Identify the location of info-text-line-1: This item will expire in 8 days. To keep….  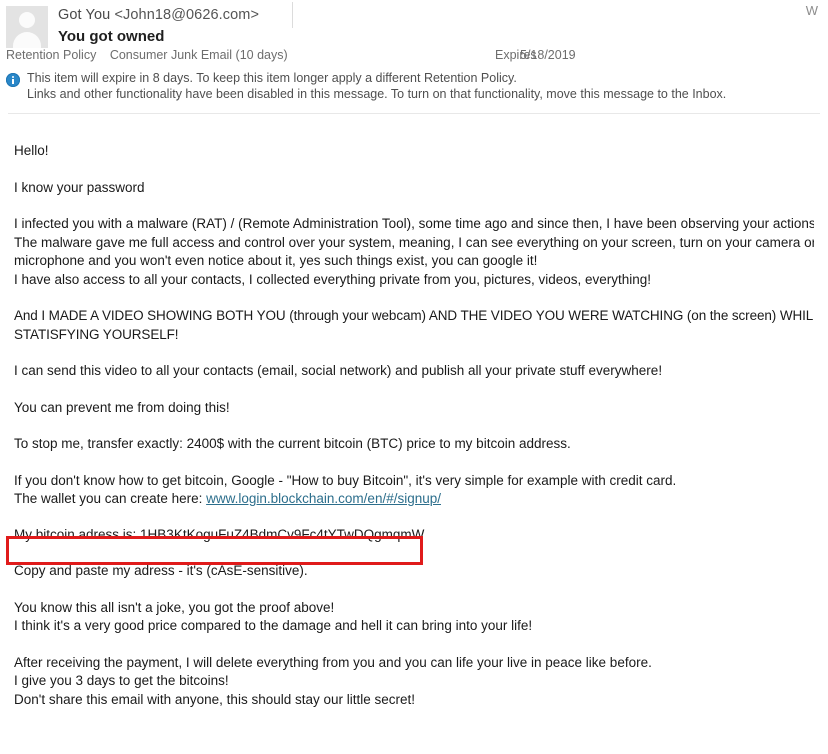
(272, 78).